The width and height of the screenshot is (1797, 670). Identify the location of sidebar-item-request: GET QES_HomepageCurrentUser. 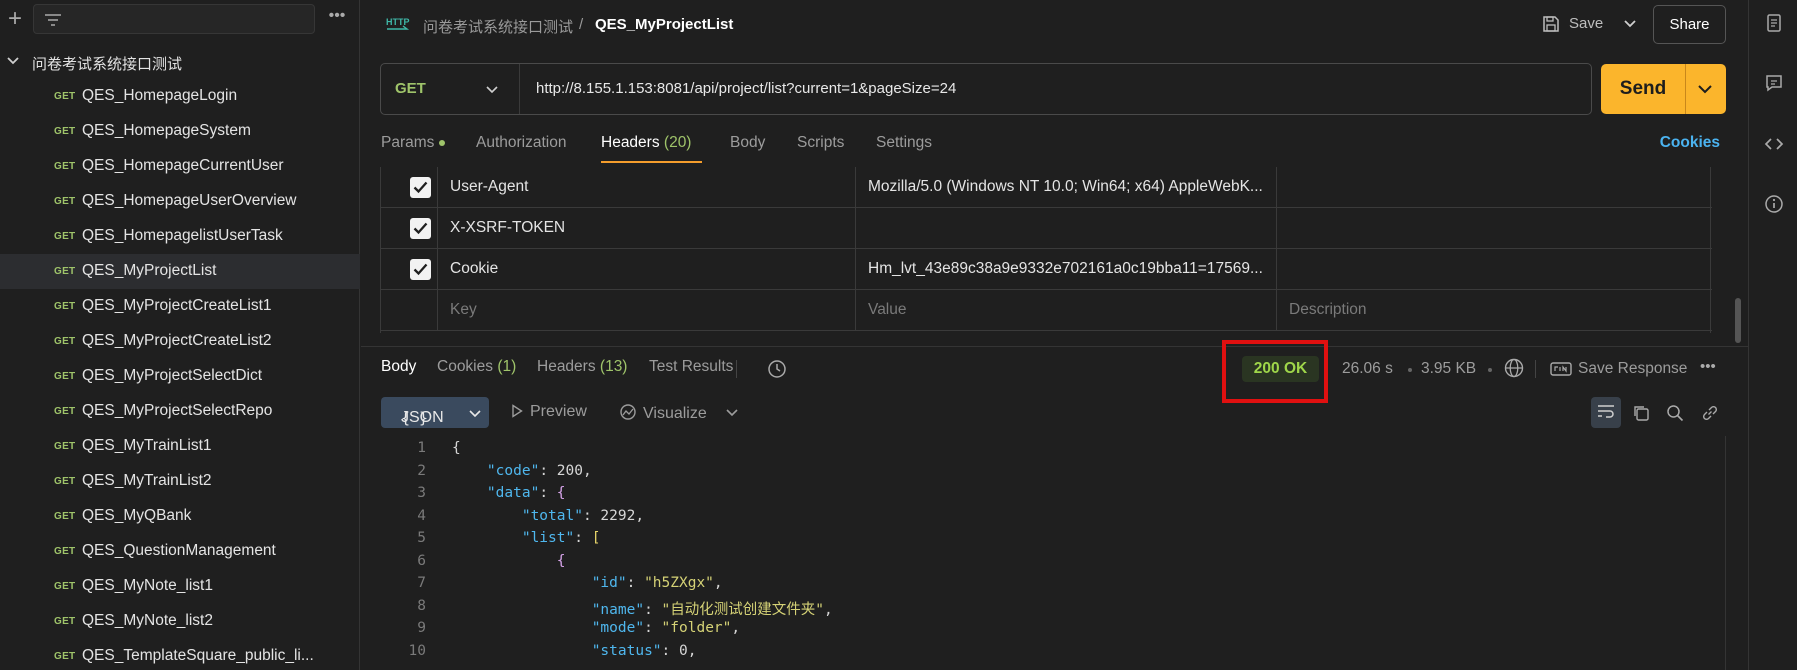
(180, 166).